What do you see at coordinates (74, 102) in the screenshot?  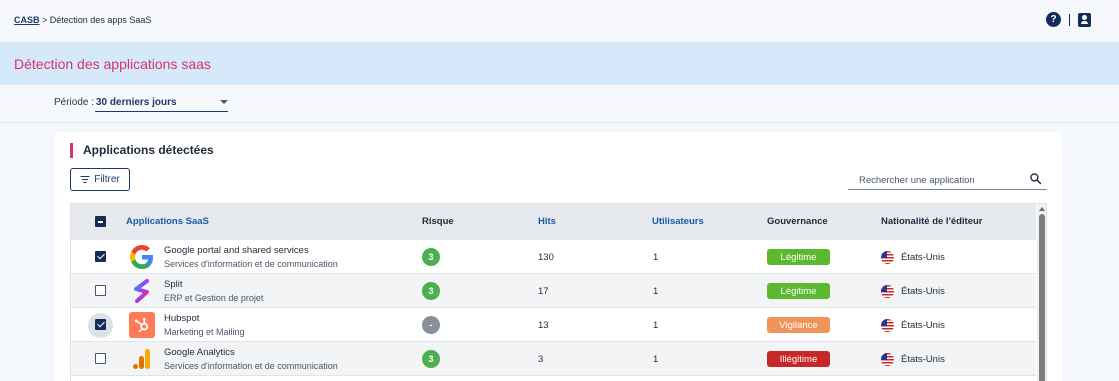 I see `period-label: Période :` at bounding box center [74, 102].